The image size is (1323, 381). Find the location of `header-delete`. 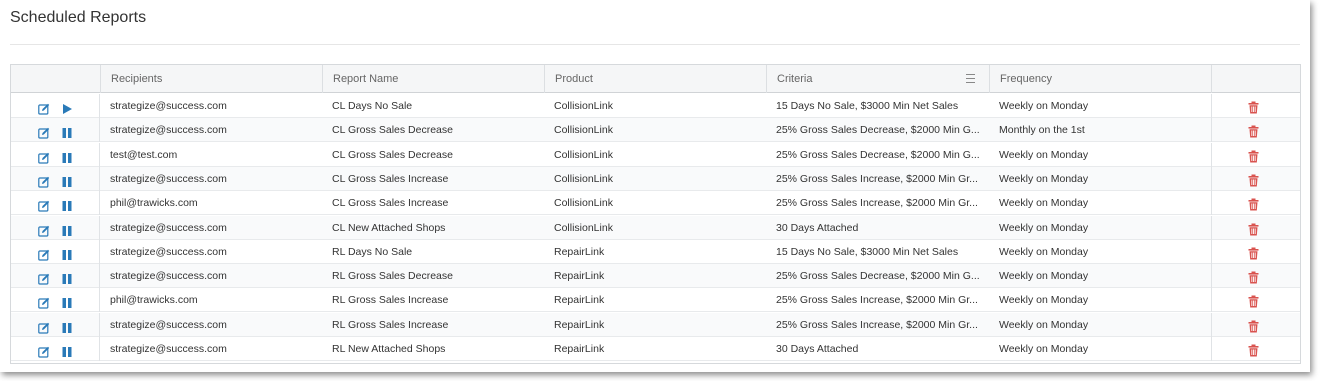

header-delete is located at coordinates (1255, 79).